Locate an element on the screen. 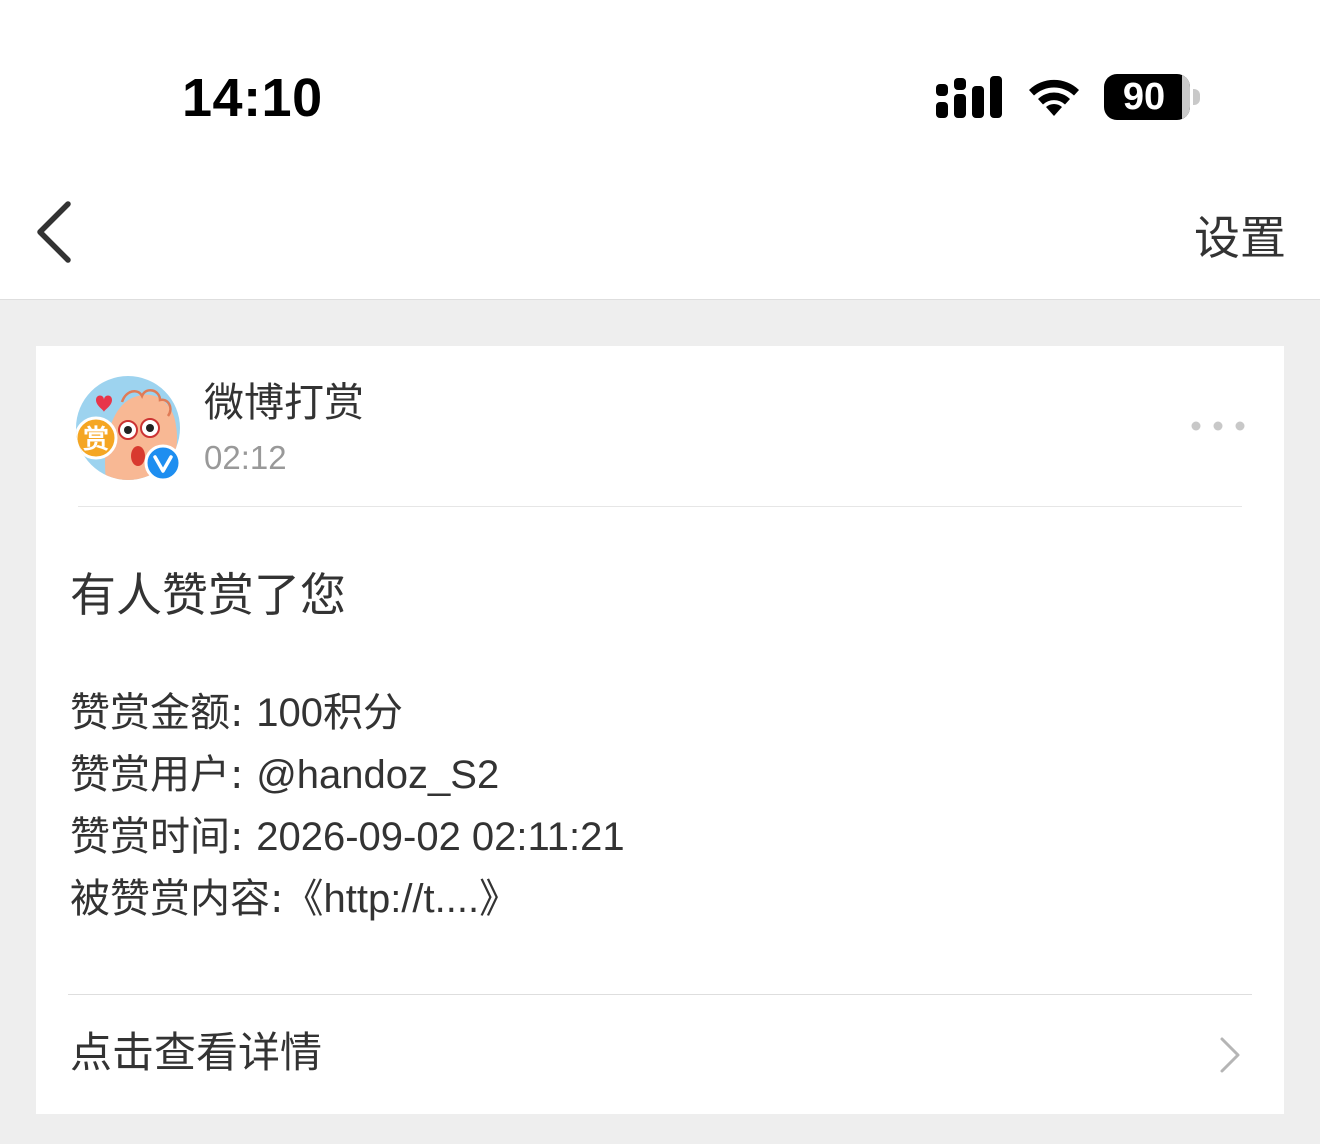 This screenshot has height=1144, width=1320. status-time: 14:10 is located at coordinates (252, 98).